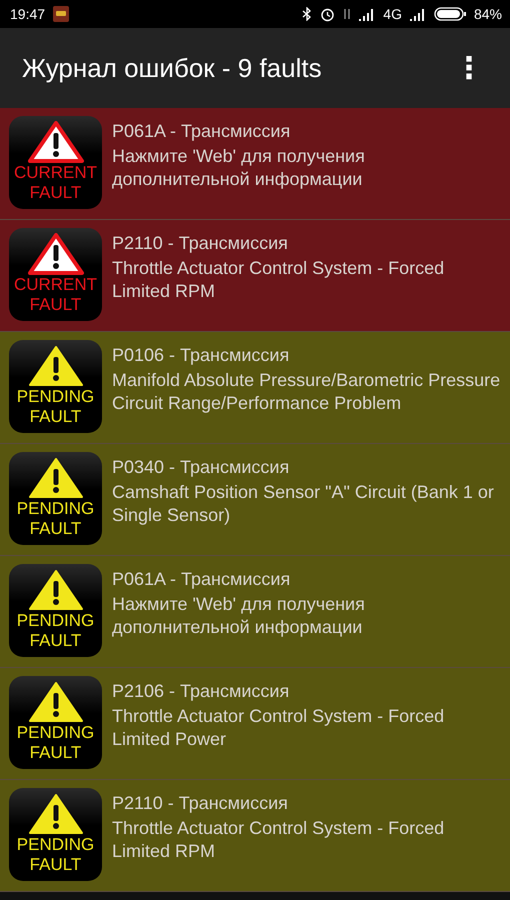  I want to click on fault-row: PENDING FAULT P0106 - Трансмиссия Manifold Absolute Pressure/Barometric Pressure Circuit Range/Performance Problem, so click(255, 388).